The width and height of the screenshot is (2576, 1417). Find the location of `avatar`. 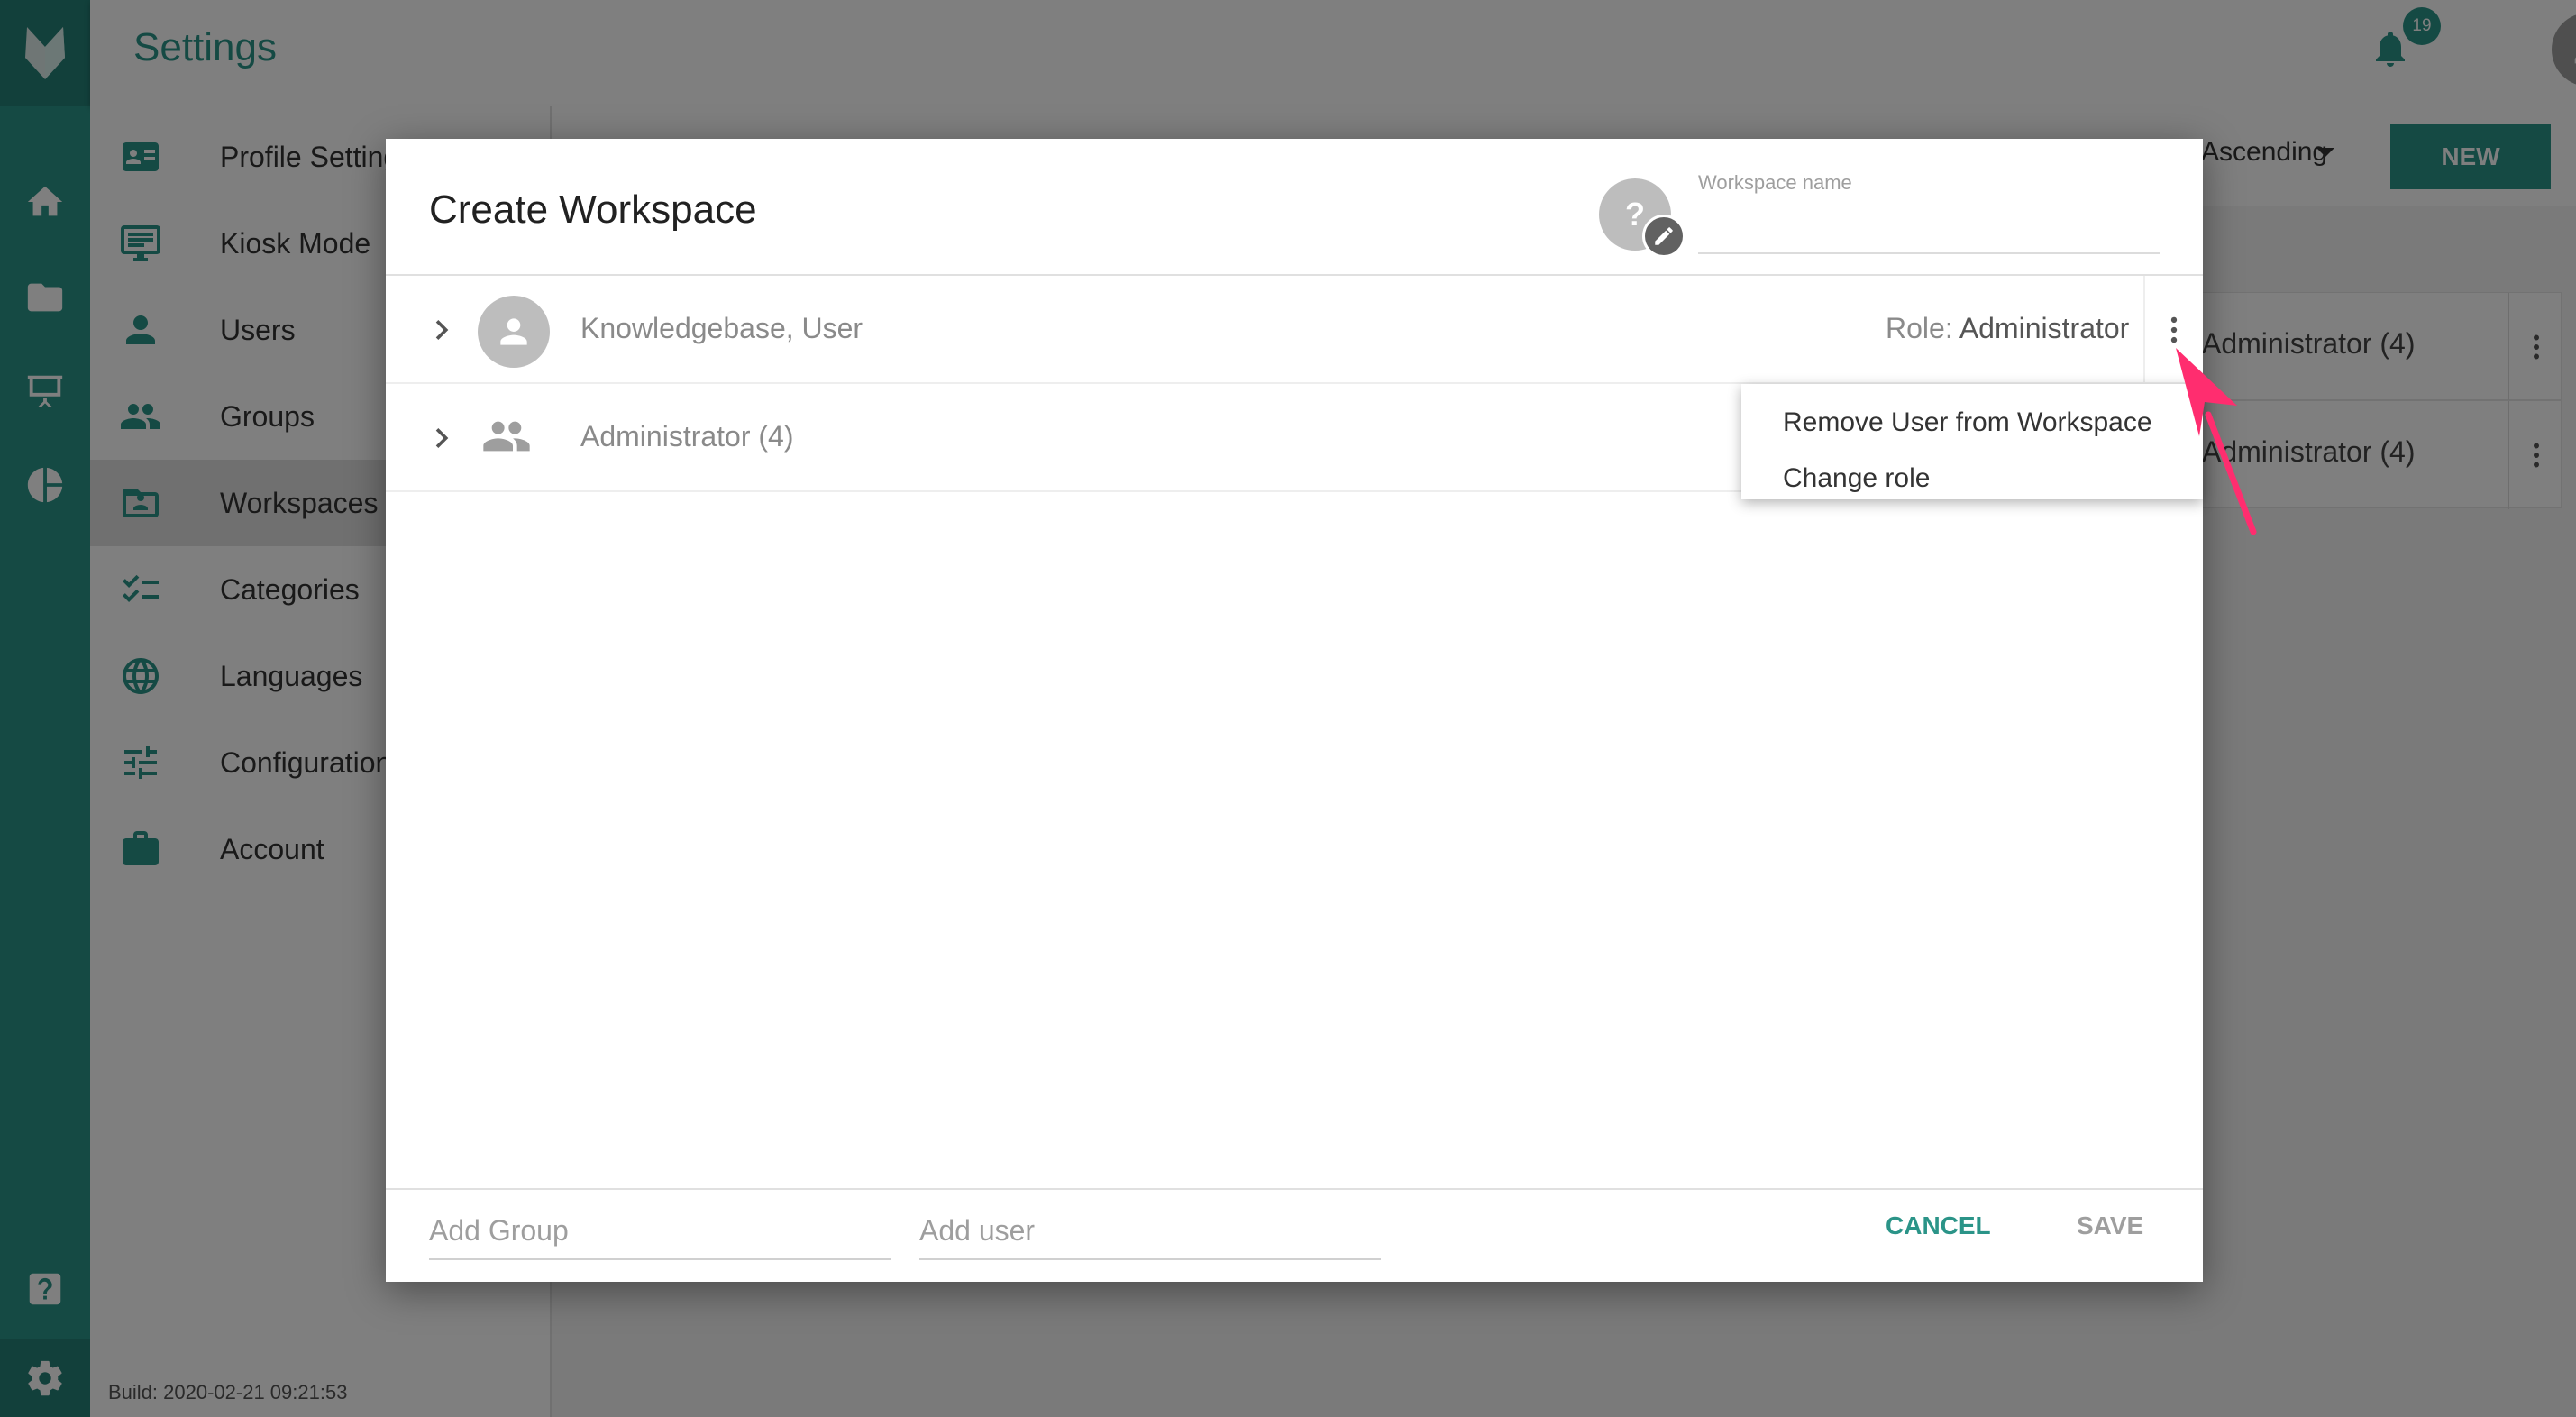

avatar is located at coordinates (514, 332).